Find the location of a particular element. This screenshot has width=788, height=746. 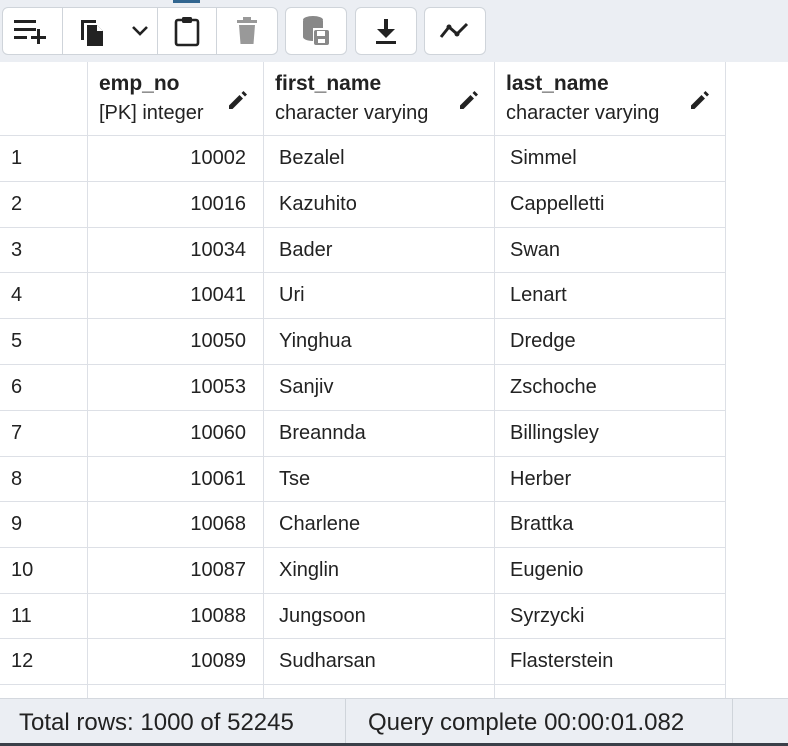

table-row: 1 10002 Bezalel Simmel is located at coordinates (363, 159).